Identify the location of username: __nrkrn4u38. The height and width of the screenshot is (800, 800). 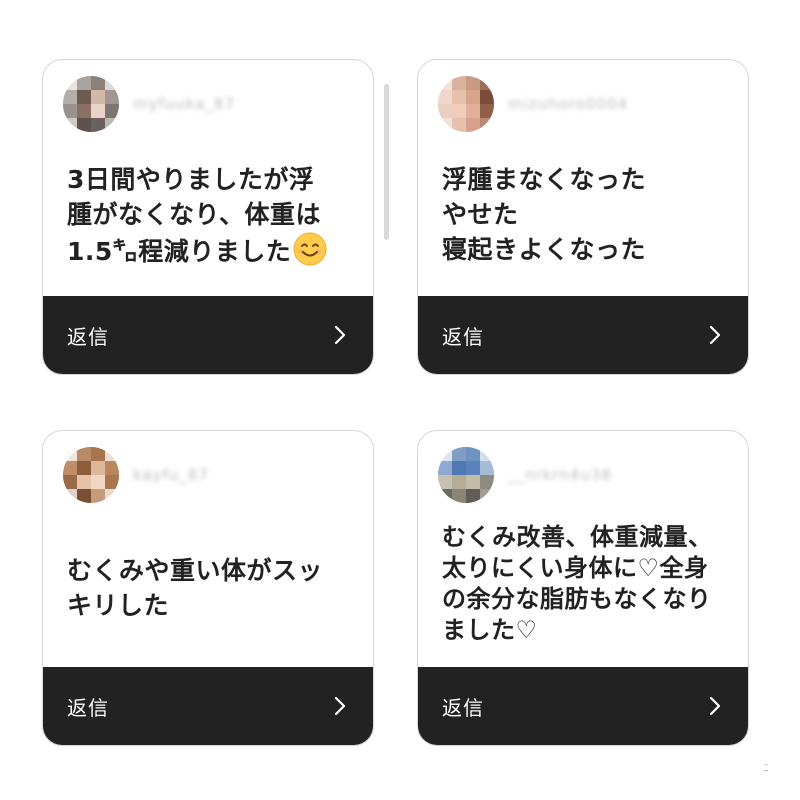
(560, 475).